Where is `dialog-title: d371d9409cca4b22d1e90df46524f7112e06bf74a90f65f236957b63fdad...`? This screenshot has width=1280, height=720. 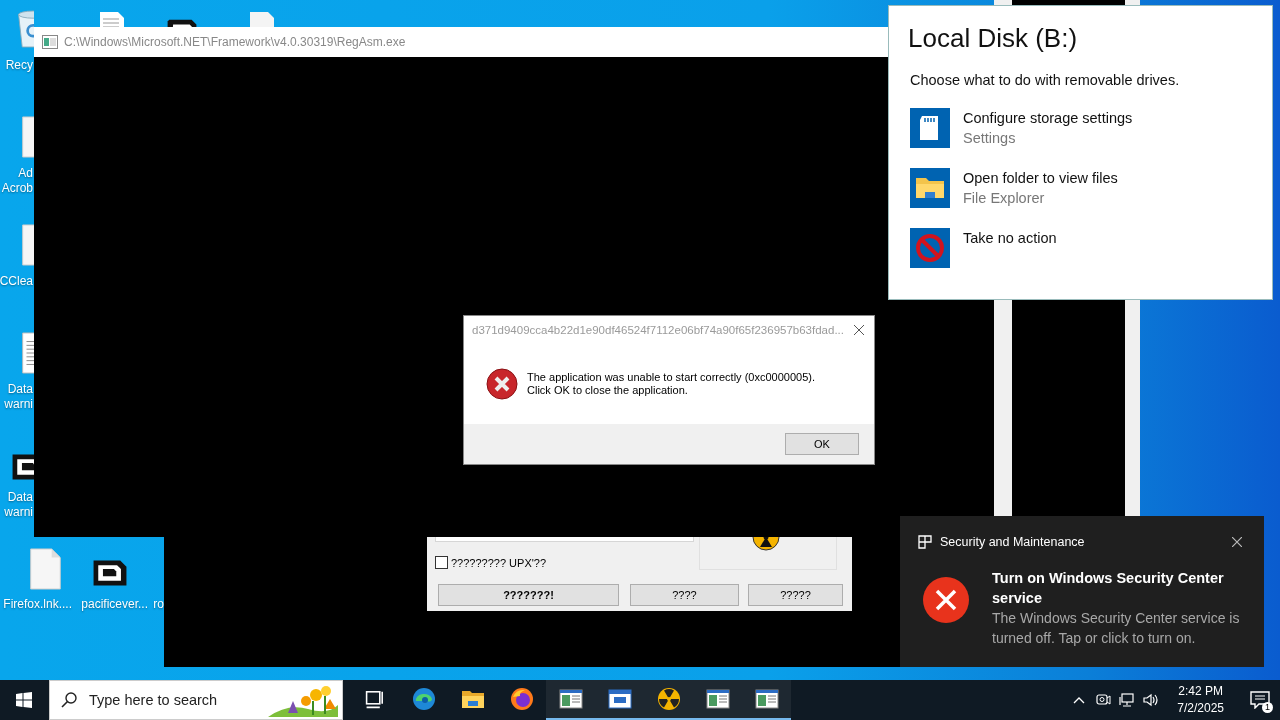 dialog-title: d371d9409cca4b22d1e90df46524f7112e06bf74a90f65f236957b63fdad... is located at coordinates (658, 330).